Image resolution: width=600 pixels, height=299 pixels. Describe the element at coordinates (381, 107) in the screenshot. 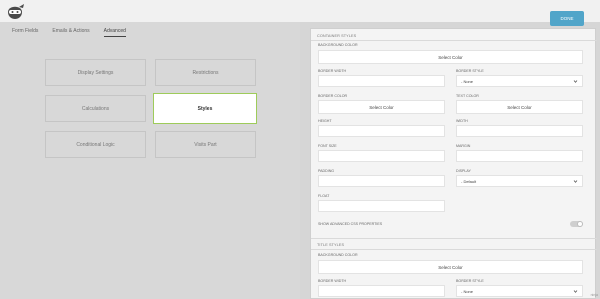

I see `border-color-button: Select Color` at that location.